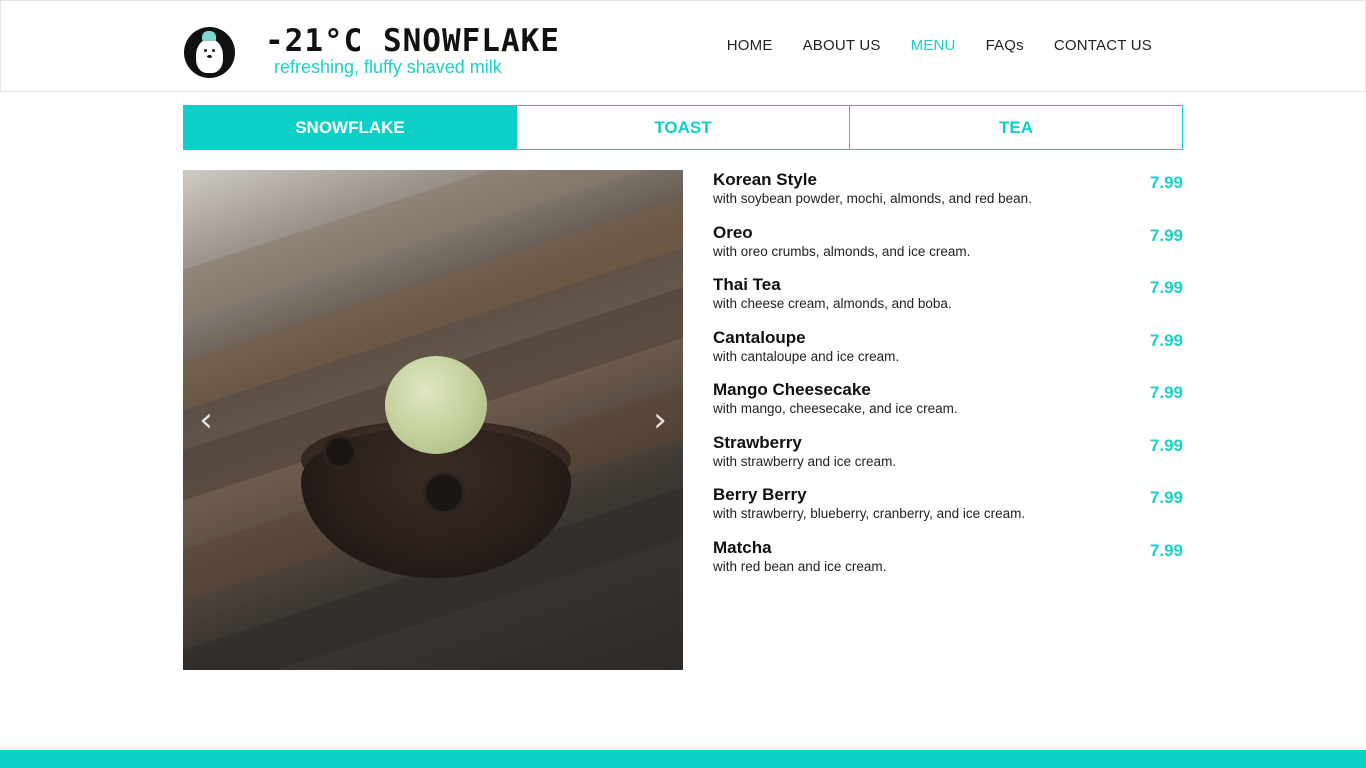 This screenshot has height=768, width=1366. Describe the element at coordinates (205, 50) in the screenshot. I see `bear-eye-left` at that location.